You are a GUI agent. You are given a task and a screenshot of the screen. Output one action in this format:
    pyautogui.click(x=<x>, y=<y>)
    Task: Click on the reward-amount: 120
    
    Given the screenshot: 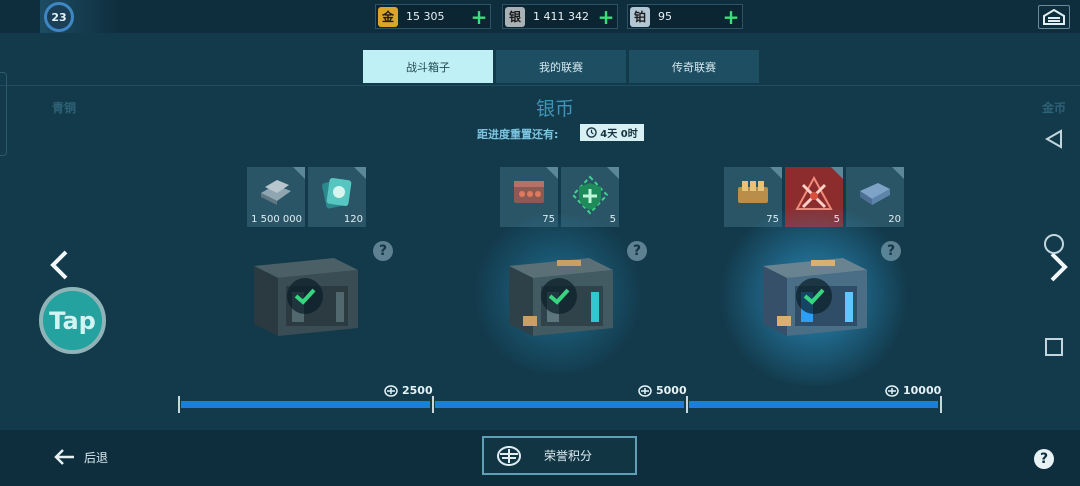 What is the action you would take?
    pyautogui.click(x=353, y=219)
    